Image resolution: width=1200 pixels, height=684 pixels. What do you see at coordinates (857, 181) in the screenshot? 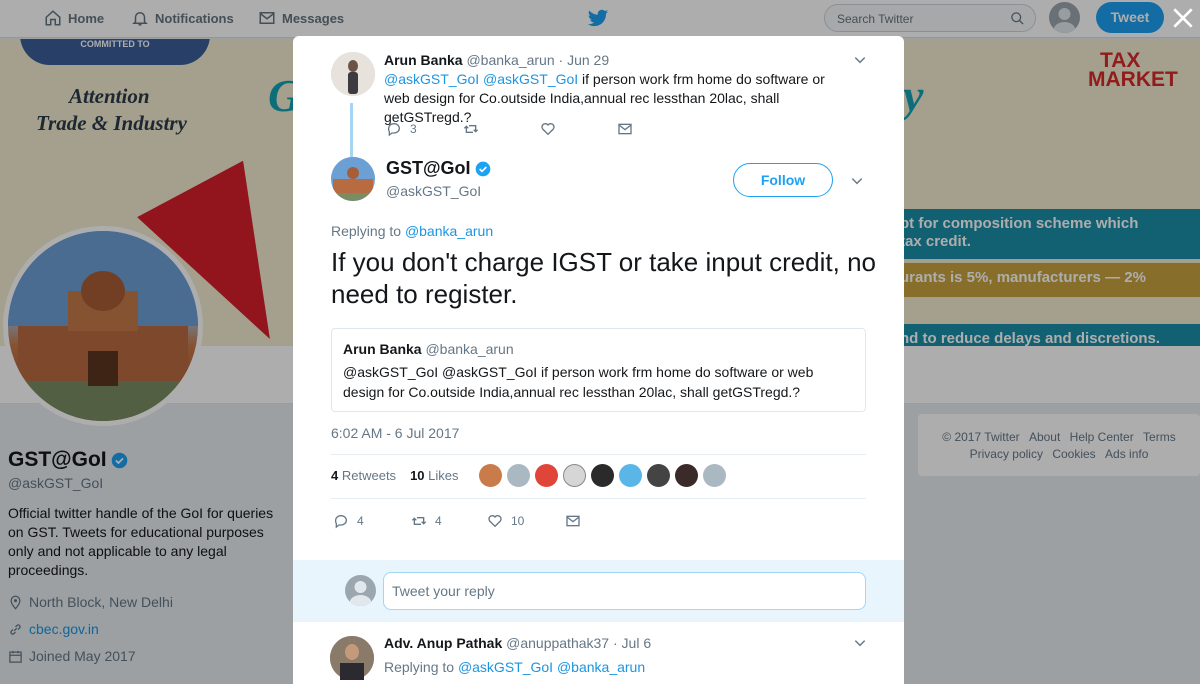
I see `main-tweet-chevron-down-icon` at bounding box center [857, 181].